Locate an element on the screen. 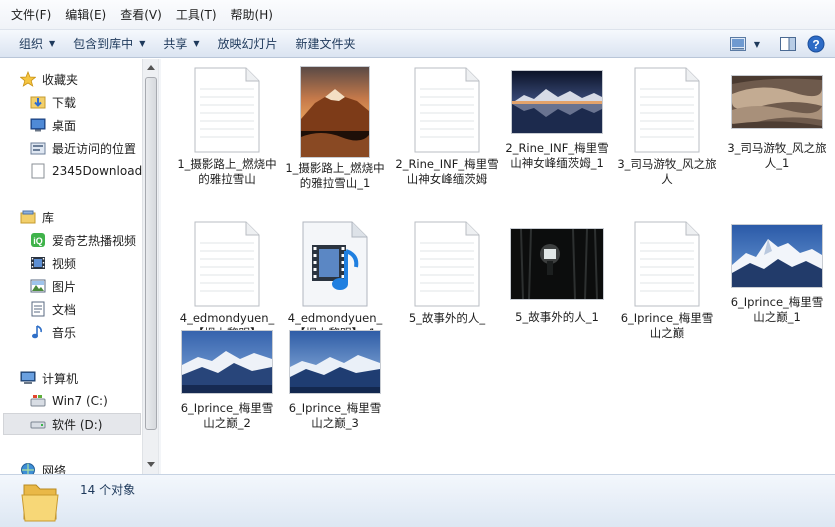 The height and width of the screenshot is (527, 835). file-item: 5_故事外的人_ is located at coordinates (447, 273).